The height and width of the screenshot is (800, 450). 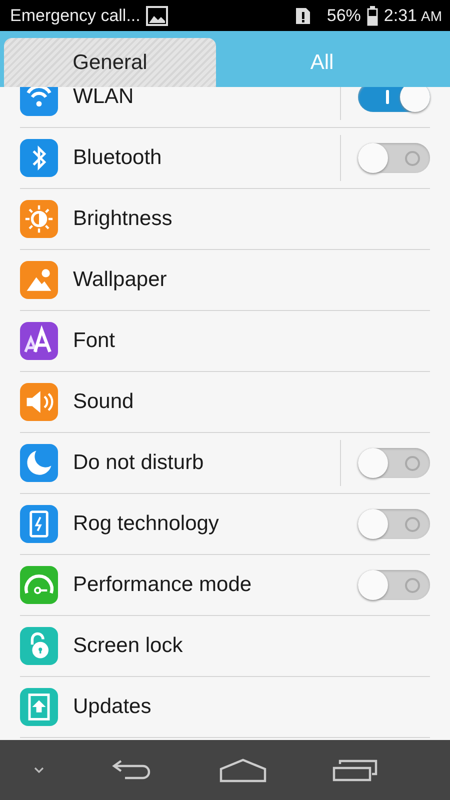 What do you see at coordinates (112, 707) in the screenshot?
I see `setting-label: Updates` at bounding box center [112, 707].